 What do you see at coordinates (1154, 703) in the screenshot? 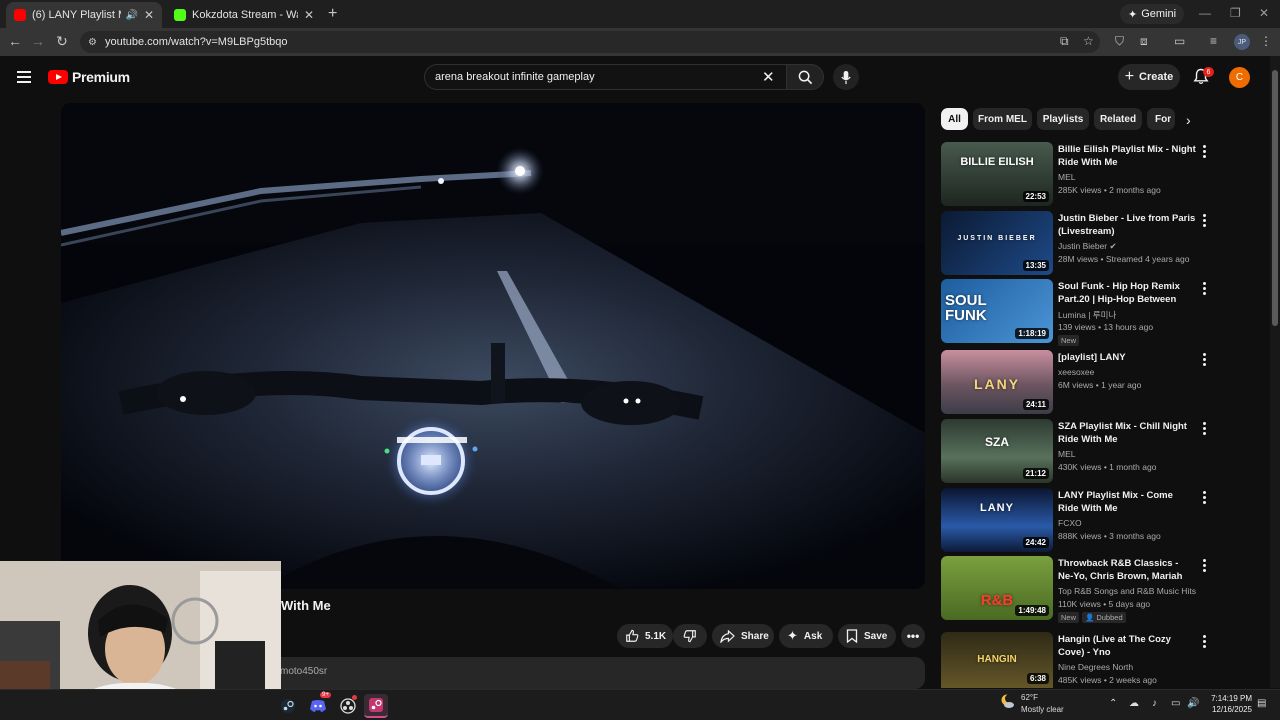
I see `microphone-icon: ♪` at bounding box center [1154, 703].